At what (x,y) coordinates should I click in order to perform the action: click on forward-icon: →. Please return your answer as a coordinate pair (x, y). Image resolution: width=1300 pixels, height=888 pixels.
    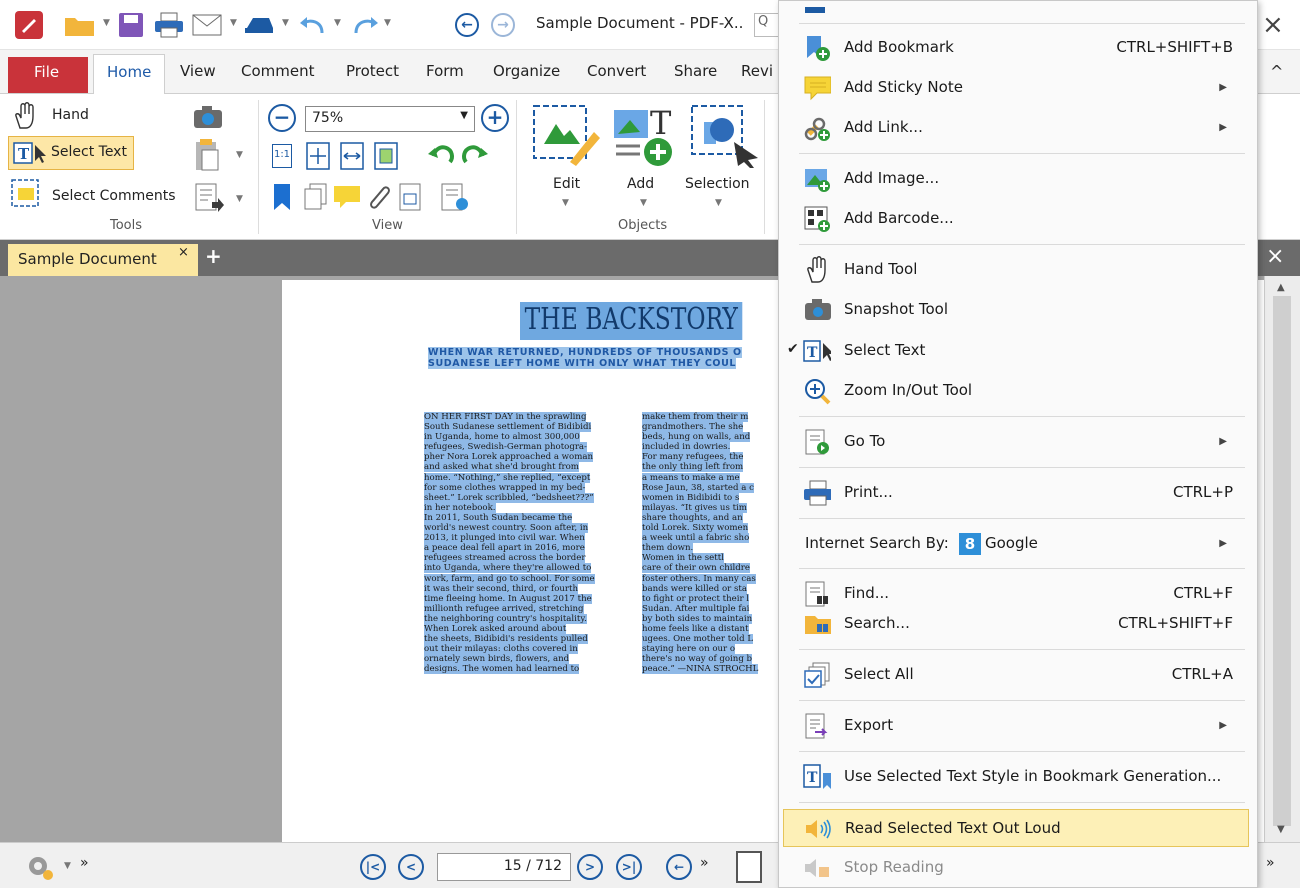
    Looking at the image, I should click on (503, 25).